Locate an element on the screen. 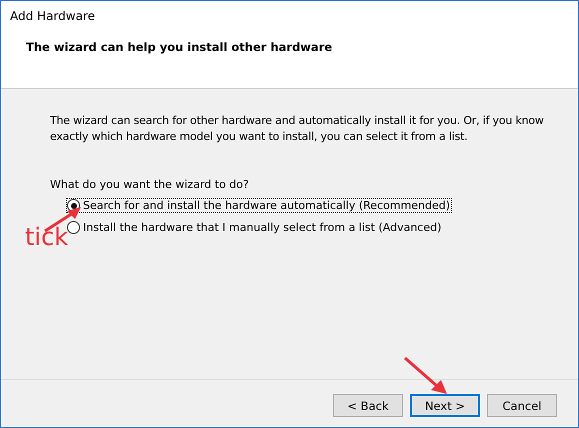 Image resolution: width=579 pixels, height=428 pixels. page-heading: The wizard can help you install other hardware is located at coordinates (180, 47).